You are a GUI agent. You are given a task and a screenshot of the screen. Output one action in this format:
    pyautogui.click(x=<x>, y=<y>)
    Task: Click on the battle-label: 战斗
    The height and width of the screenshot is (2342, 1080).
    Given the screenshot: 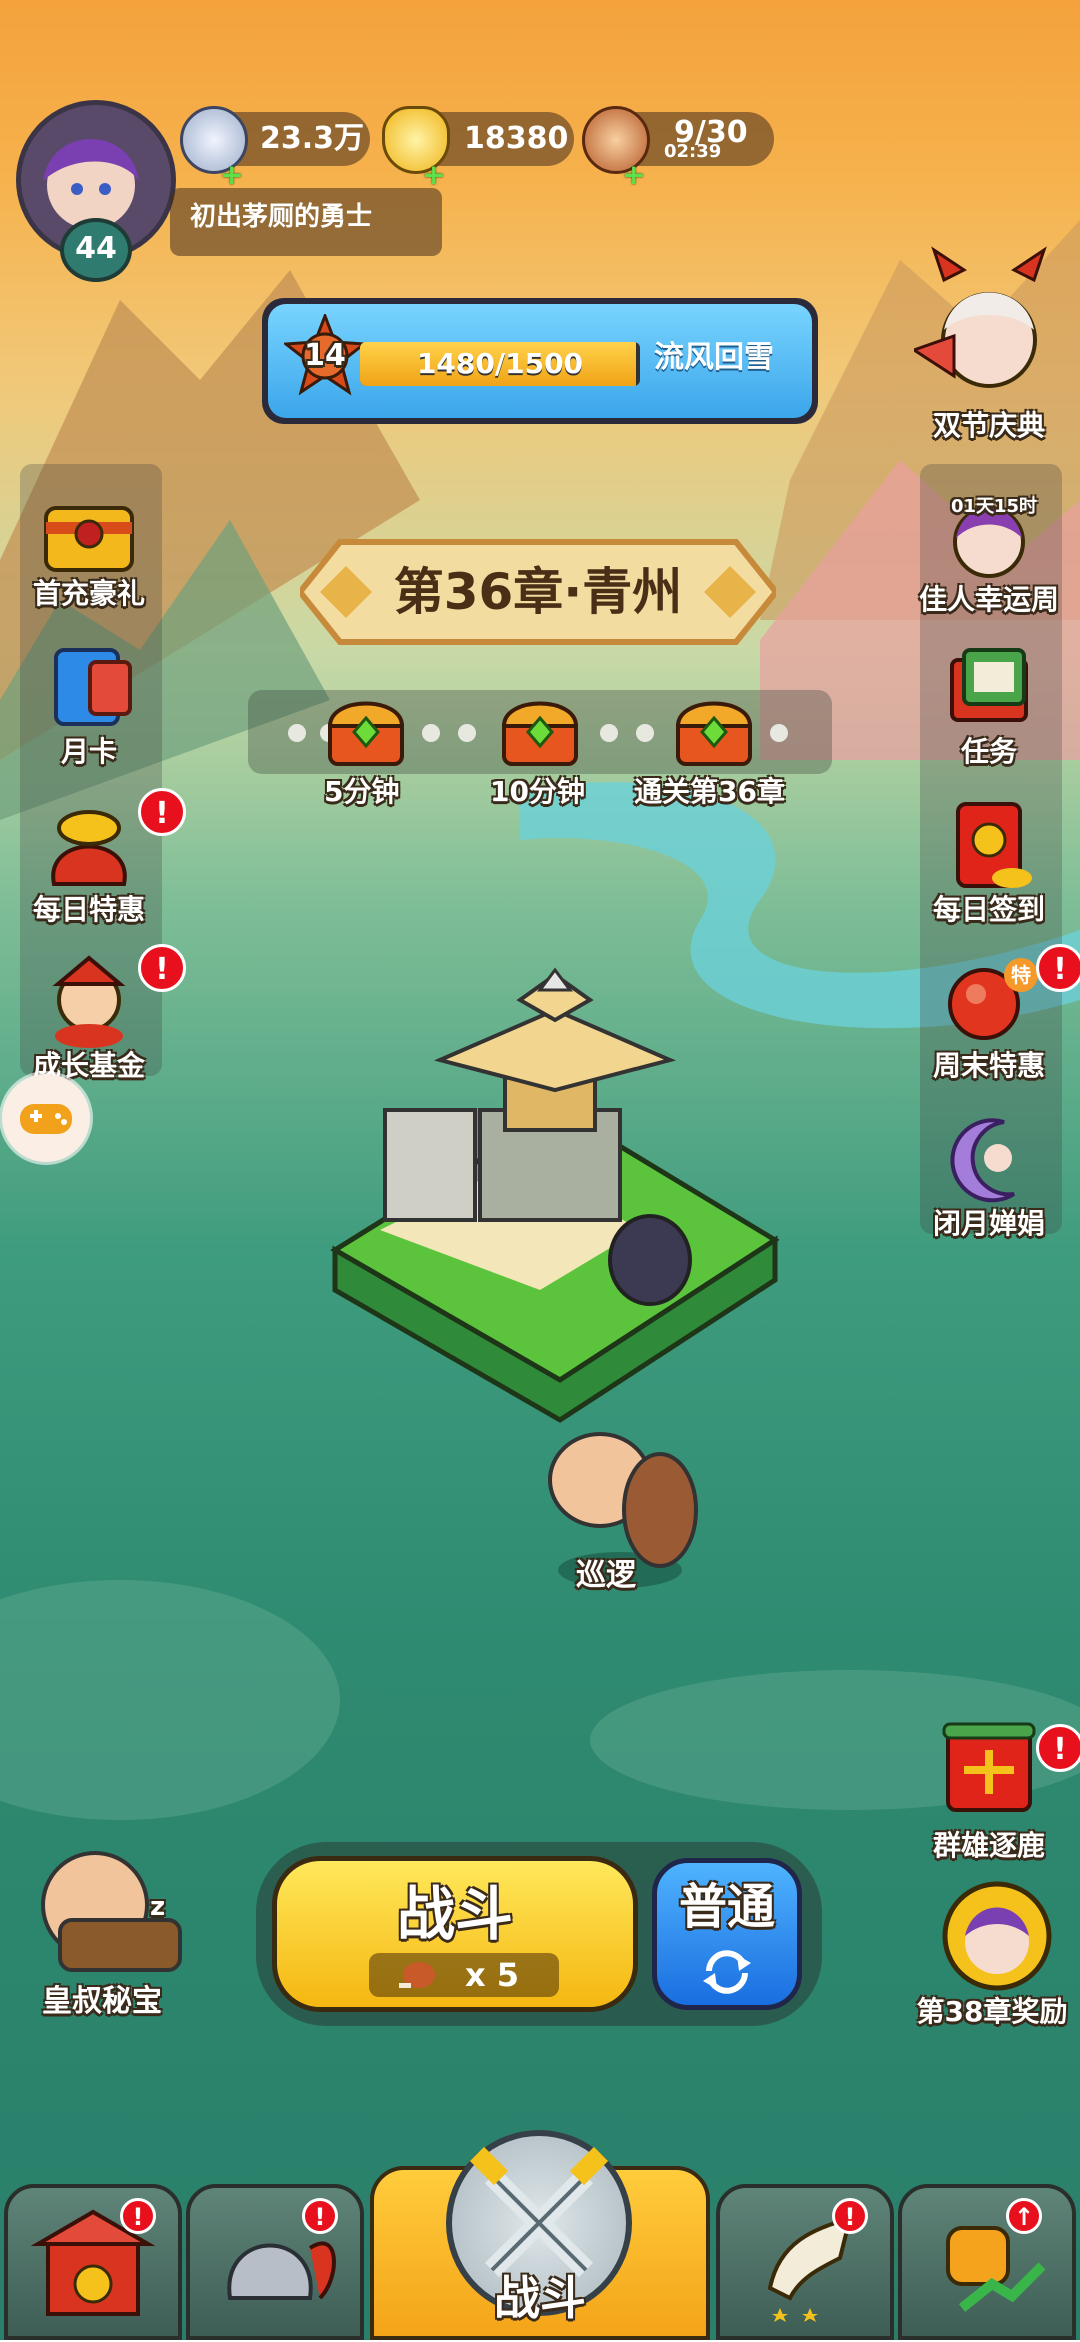 What is the action you would take?
    pyautogui.click(x=454, y=1914)
    